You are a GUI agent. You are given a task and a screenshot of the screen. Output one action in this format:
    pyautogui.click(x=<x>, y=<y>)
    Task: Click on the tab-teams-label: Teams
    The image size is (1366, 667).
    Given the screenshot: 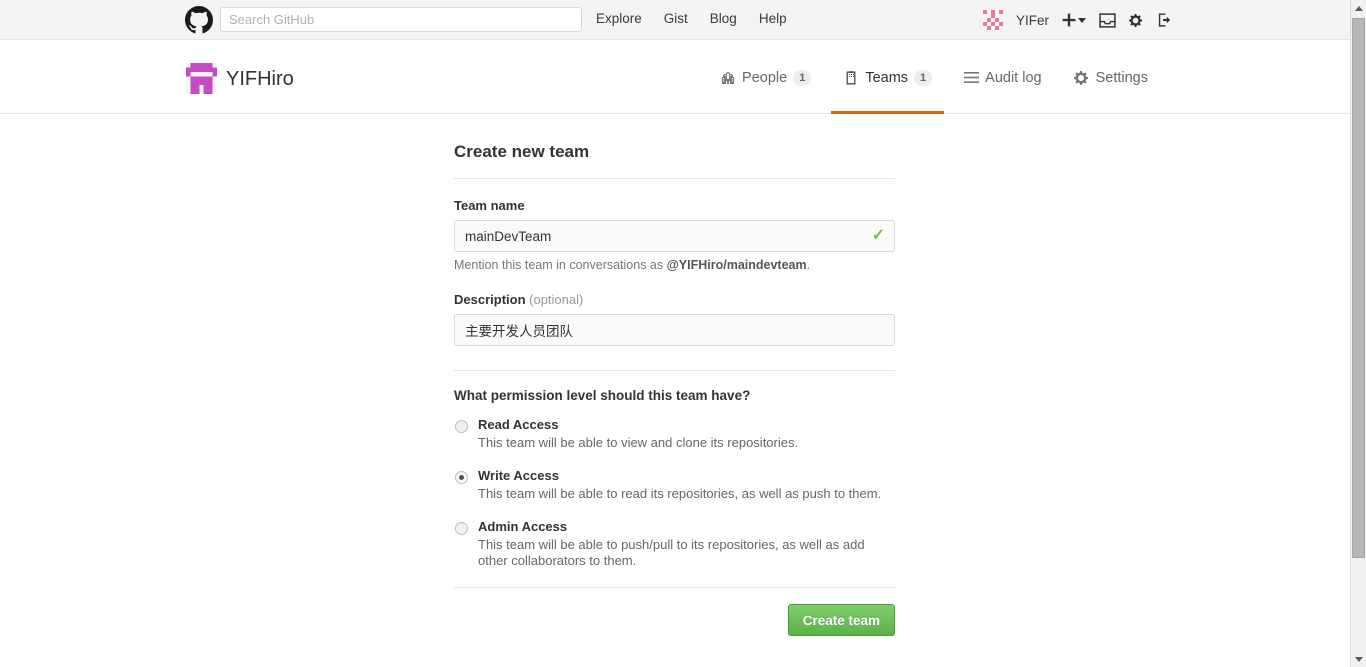 What is the action you would take?
    pyautogui.click(x=887, y=77)
    